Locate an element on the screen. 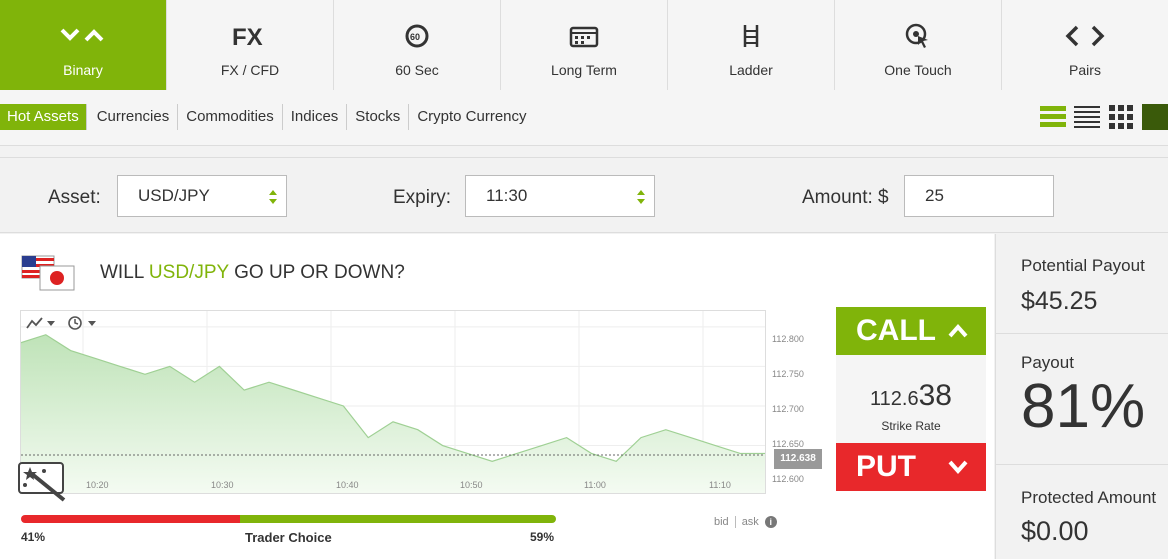  asset-label: Asset: is located at coordinates (74, 197).